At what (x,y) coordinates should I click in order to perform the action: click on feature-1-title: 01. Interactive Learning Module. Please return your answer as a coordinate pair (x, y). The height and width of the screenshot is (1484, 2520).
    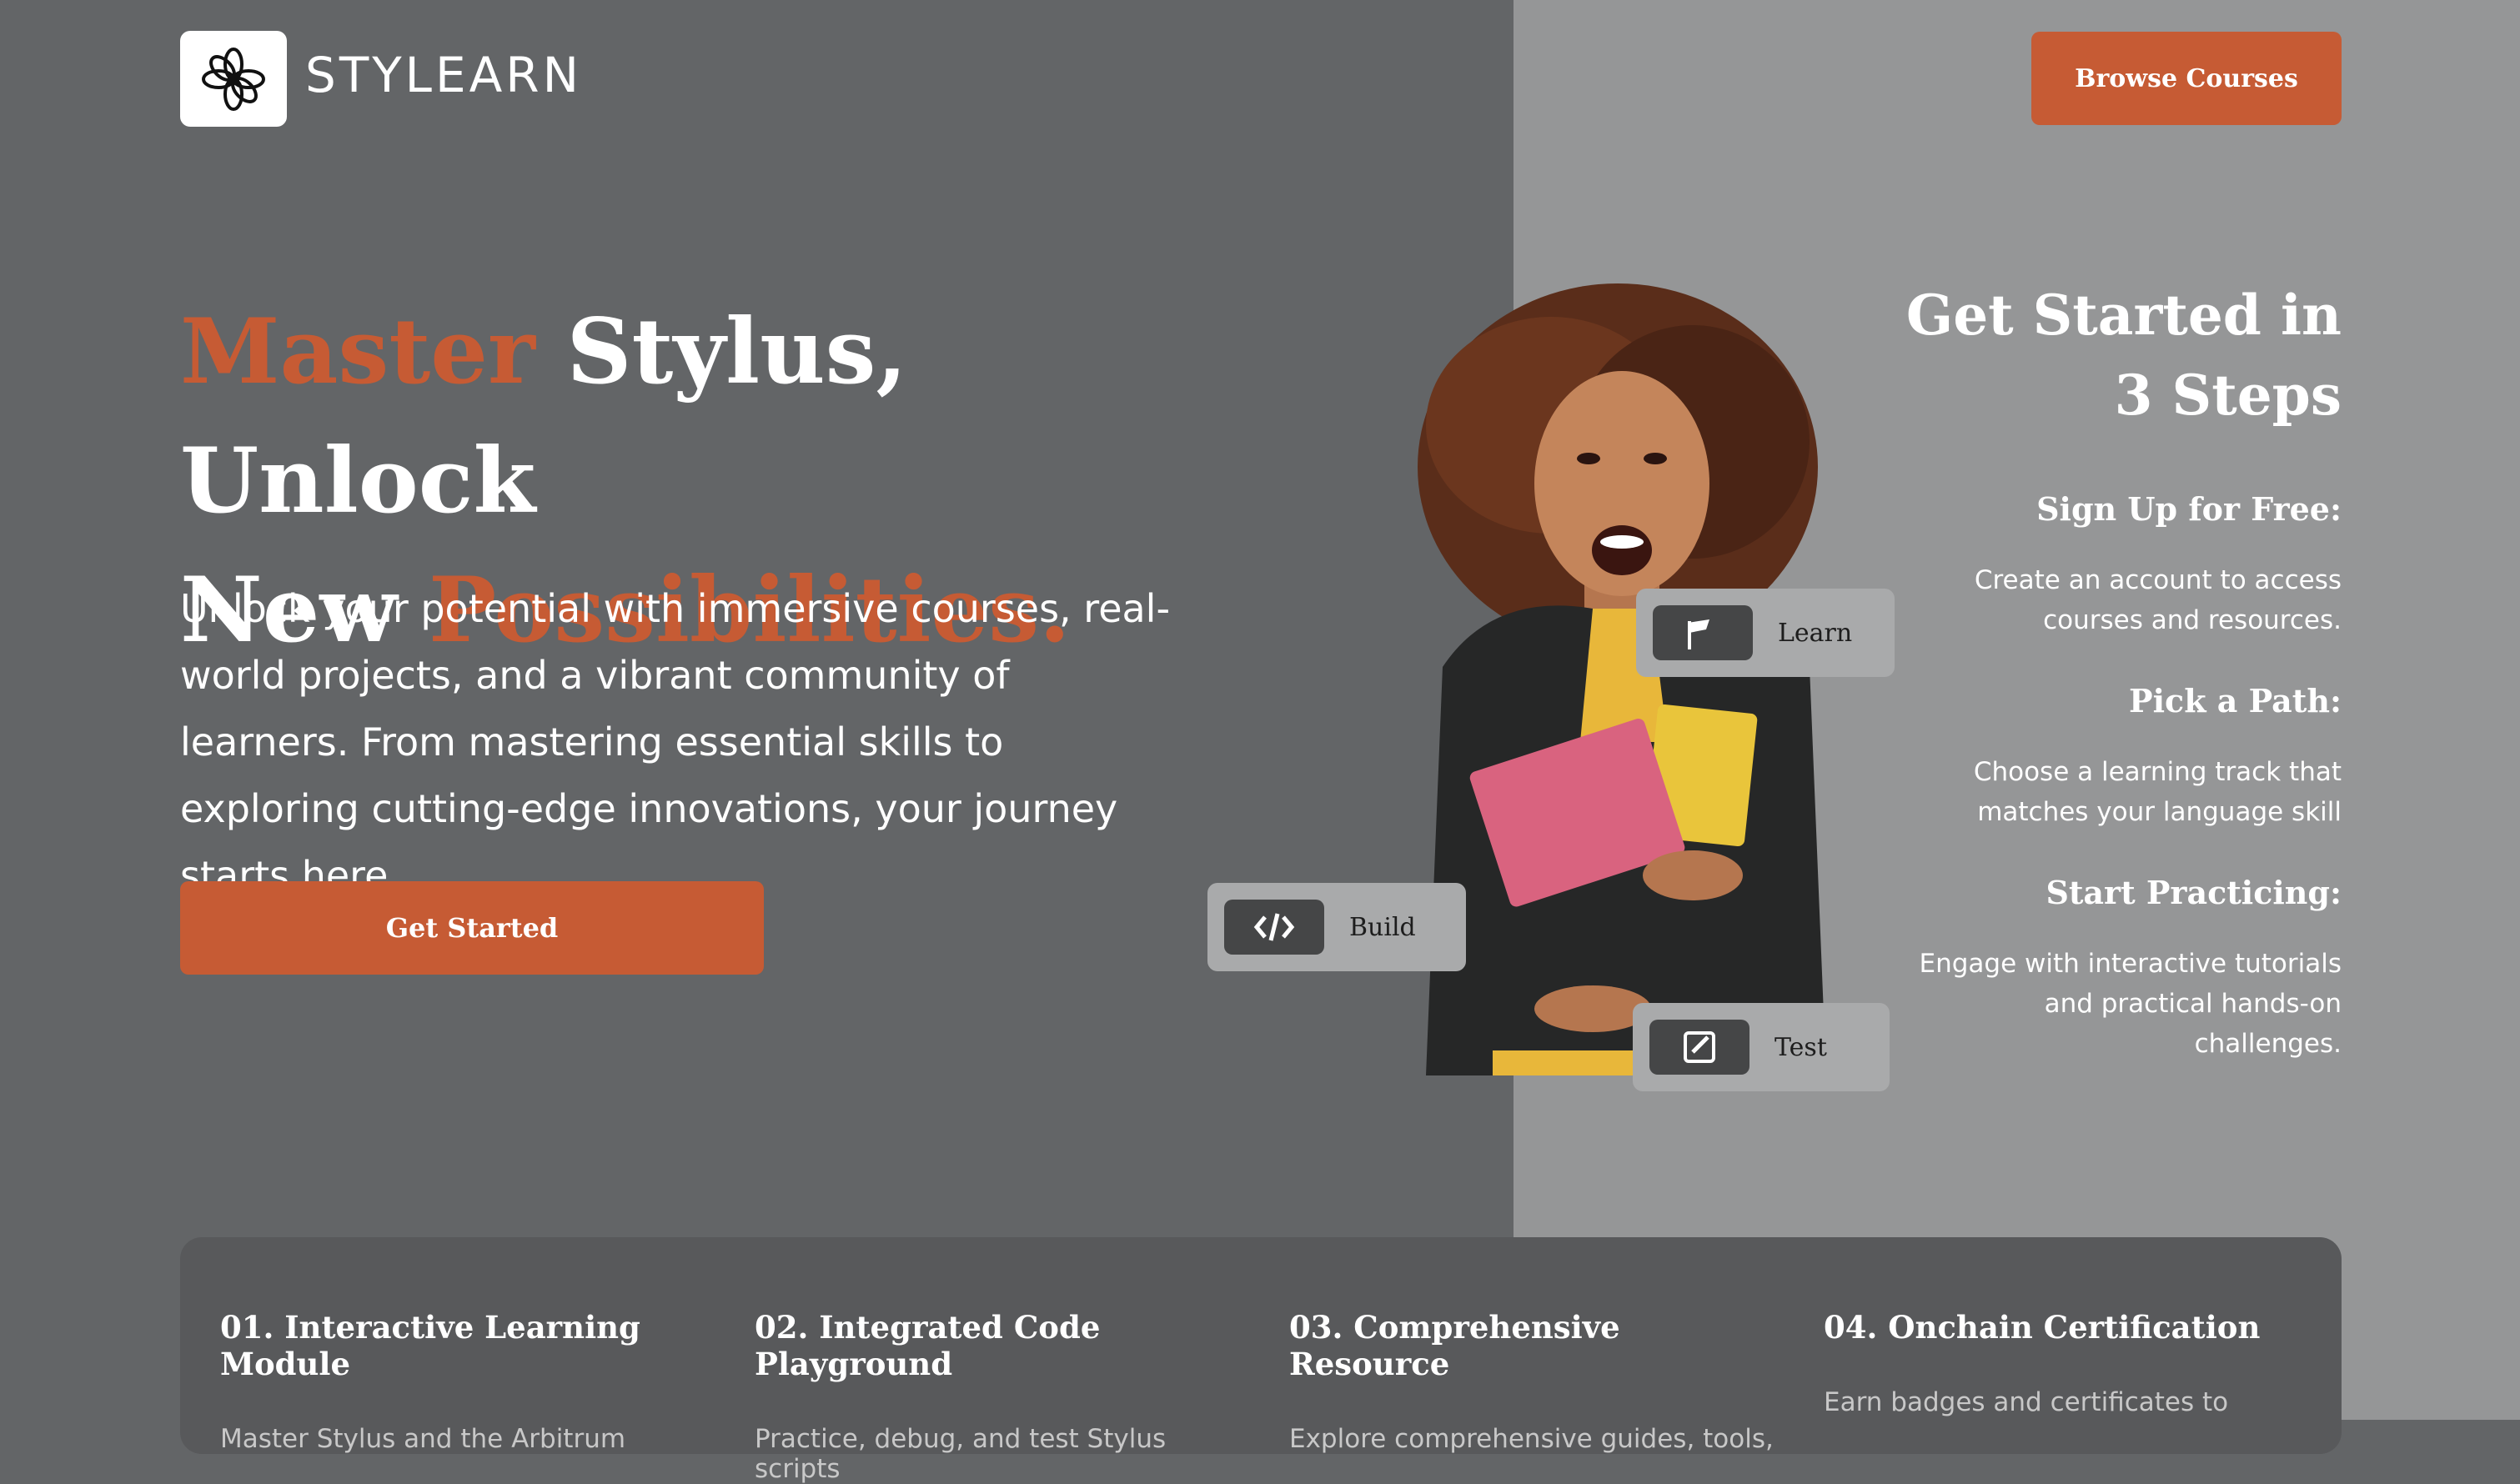
    Looking at the image, I should click on (430, 1345).